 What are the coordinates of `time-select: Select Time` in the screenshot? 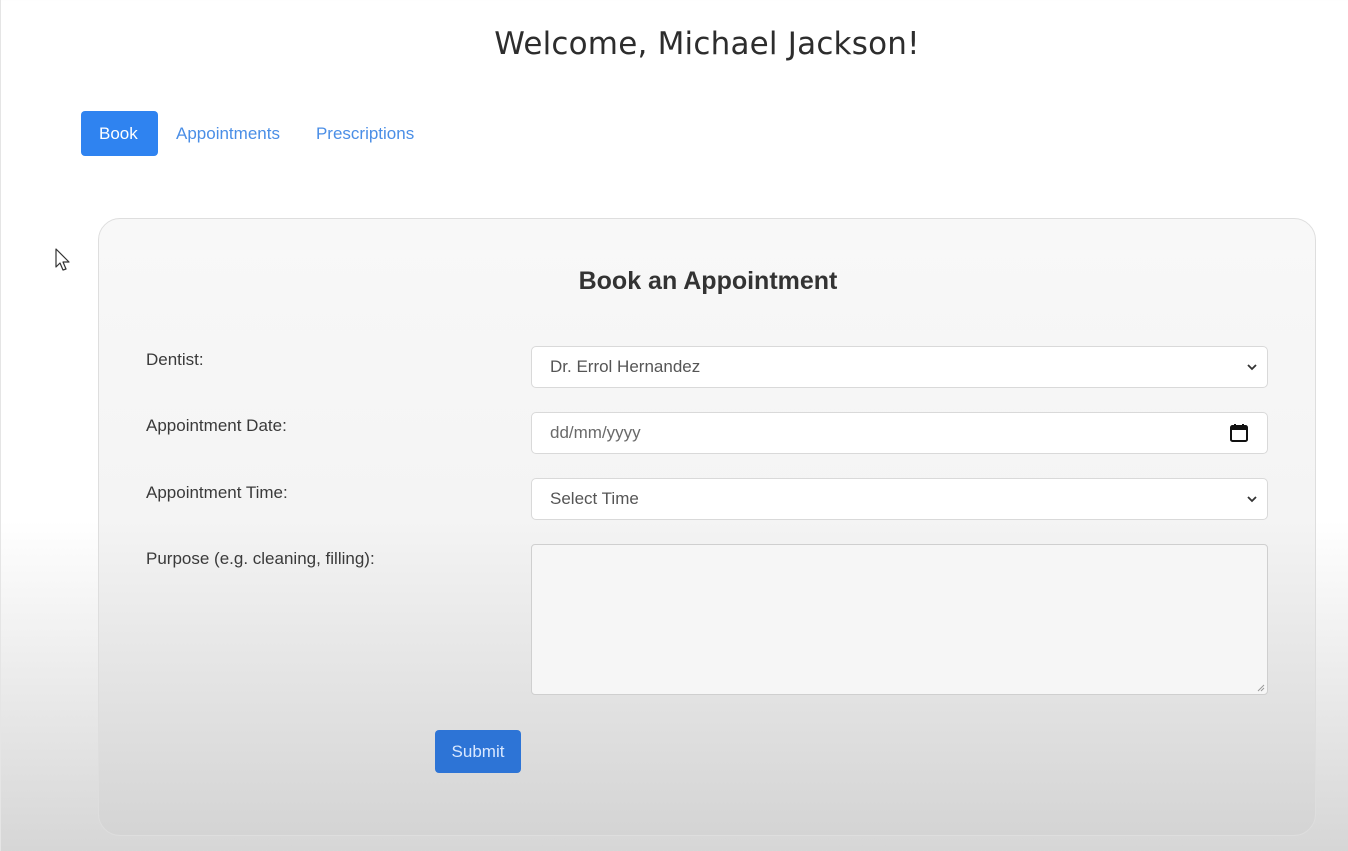 It's located at (899, 499).